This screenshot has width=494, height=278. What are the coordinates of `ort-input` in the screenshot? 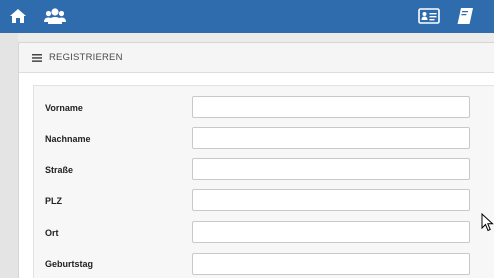 It's located at (331, 232).